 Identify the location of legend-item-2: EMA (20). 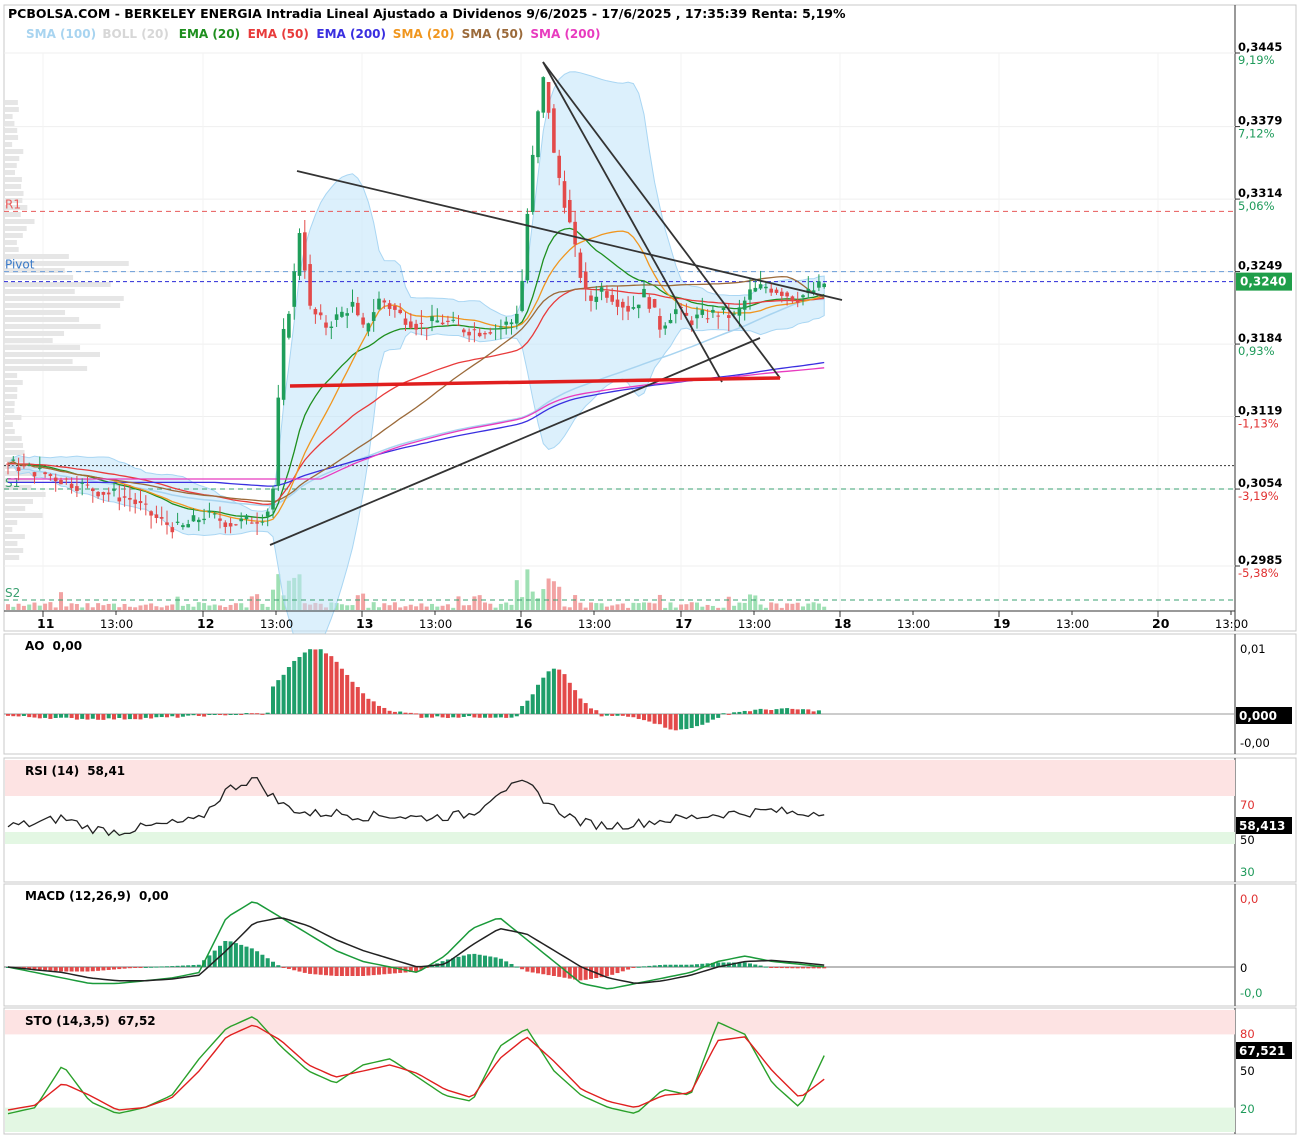
(209, 34).